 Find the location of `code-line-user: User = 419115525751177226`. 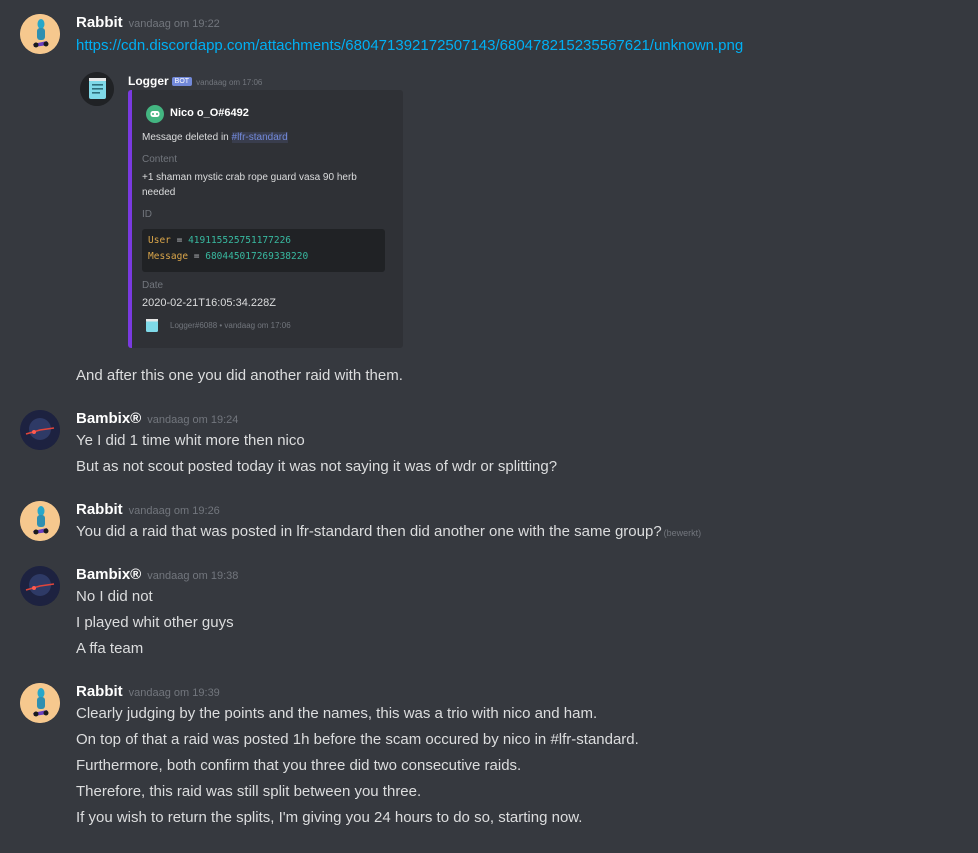

code-line-user: User = 419115525751177226 is located at coordinates (220, 240).